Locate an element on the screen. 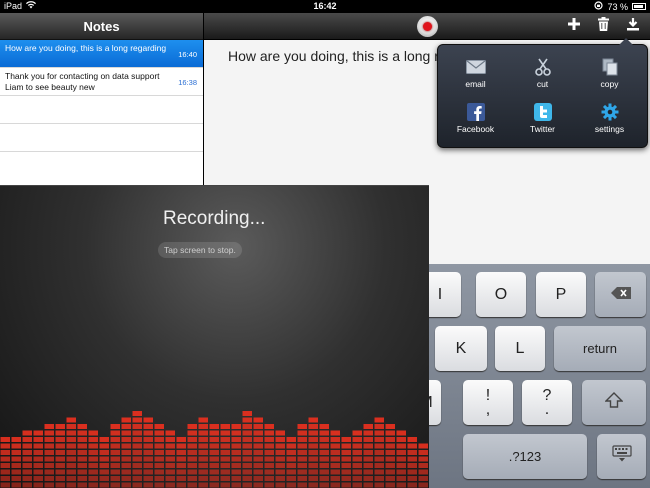 The width and height of the screenshot is (650, 488). editor-toolbar is located at coordinates (427, 26).